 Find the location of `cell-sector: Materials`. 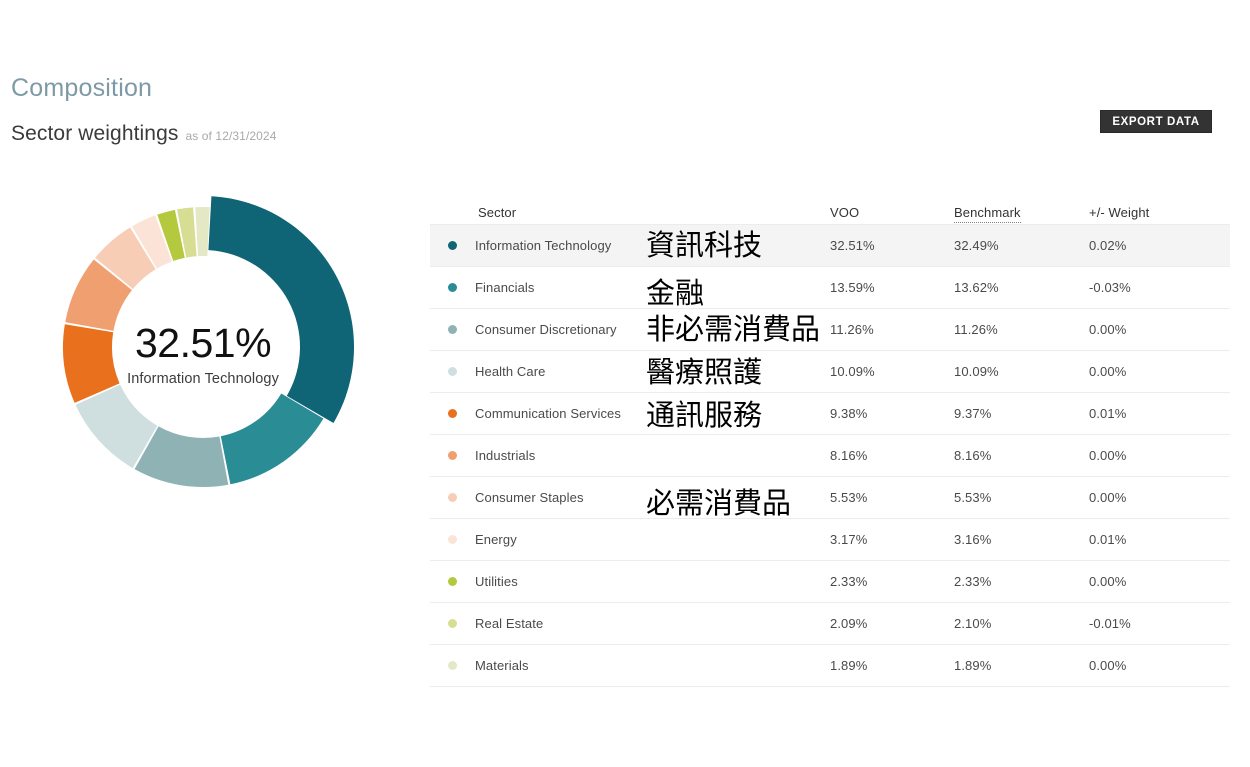

cell-sector: Materials is located at coordinates (630, 665).